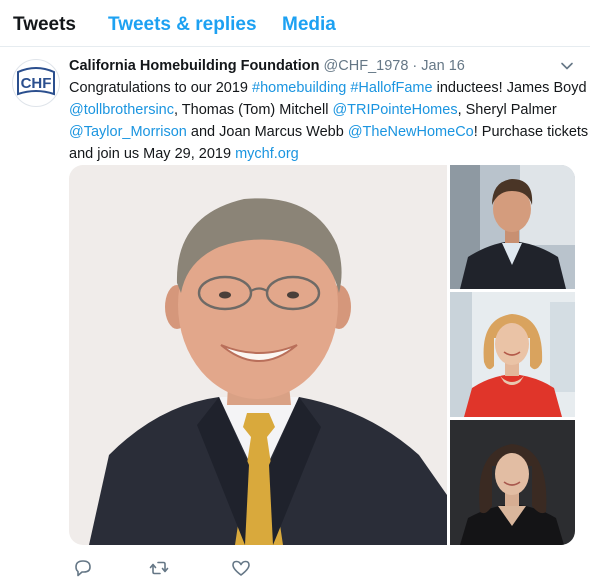  What do you see at coordinates (531, 132) in the screenshot?
I see `text-segment: ! Purchase tickets` at bounding box center [531, 132].